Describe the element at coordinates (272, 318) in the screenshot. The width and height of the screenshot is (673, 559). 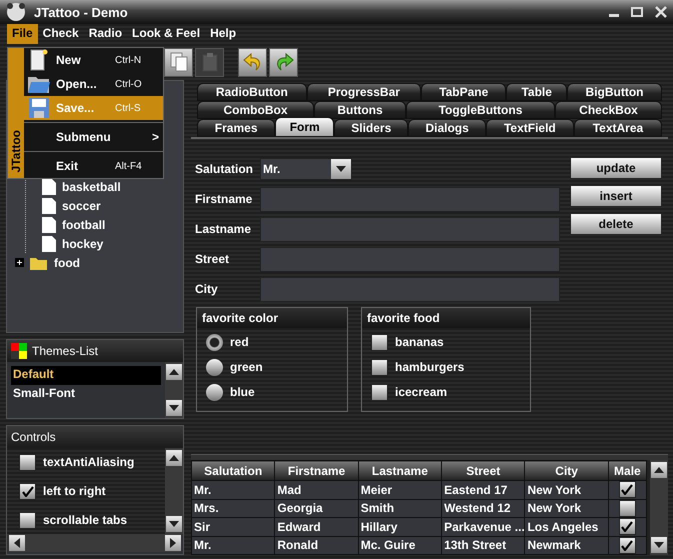
I see `group-title: favorite color` at that location.